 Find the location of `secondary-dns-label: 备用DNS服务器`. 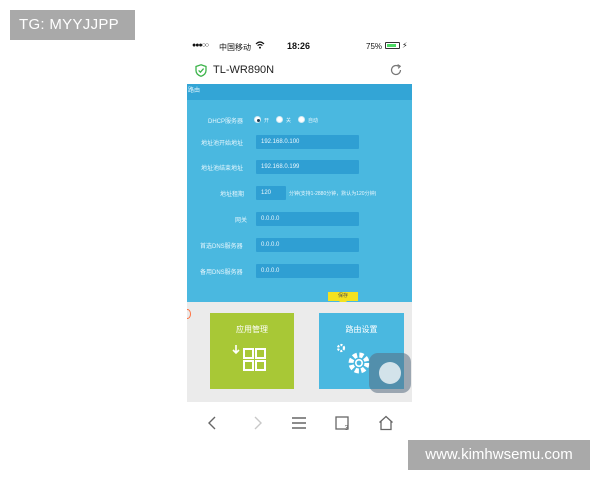

secondary-dns-label: 备用DNS服务器 is located at coordinates (221, 273).